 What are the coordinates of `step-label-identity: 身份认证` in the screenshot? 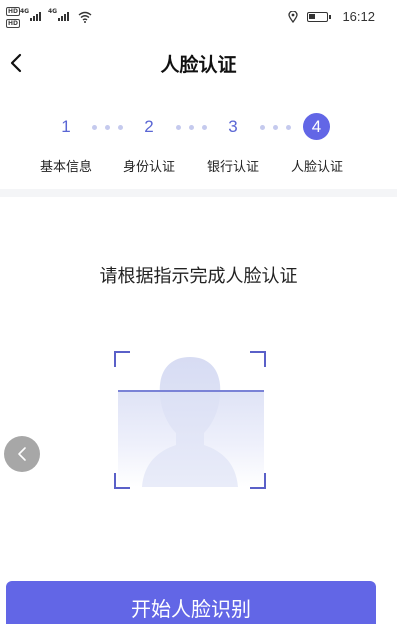 It's located at (148, 167).